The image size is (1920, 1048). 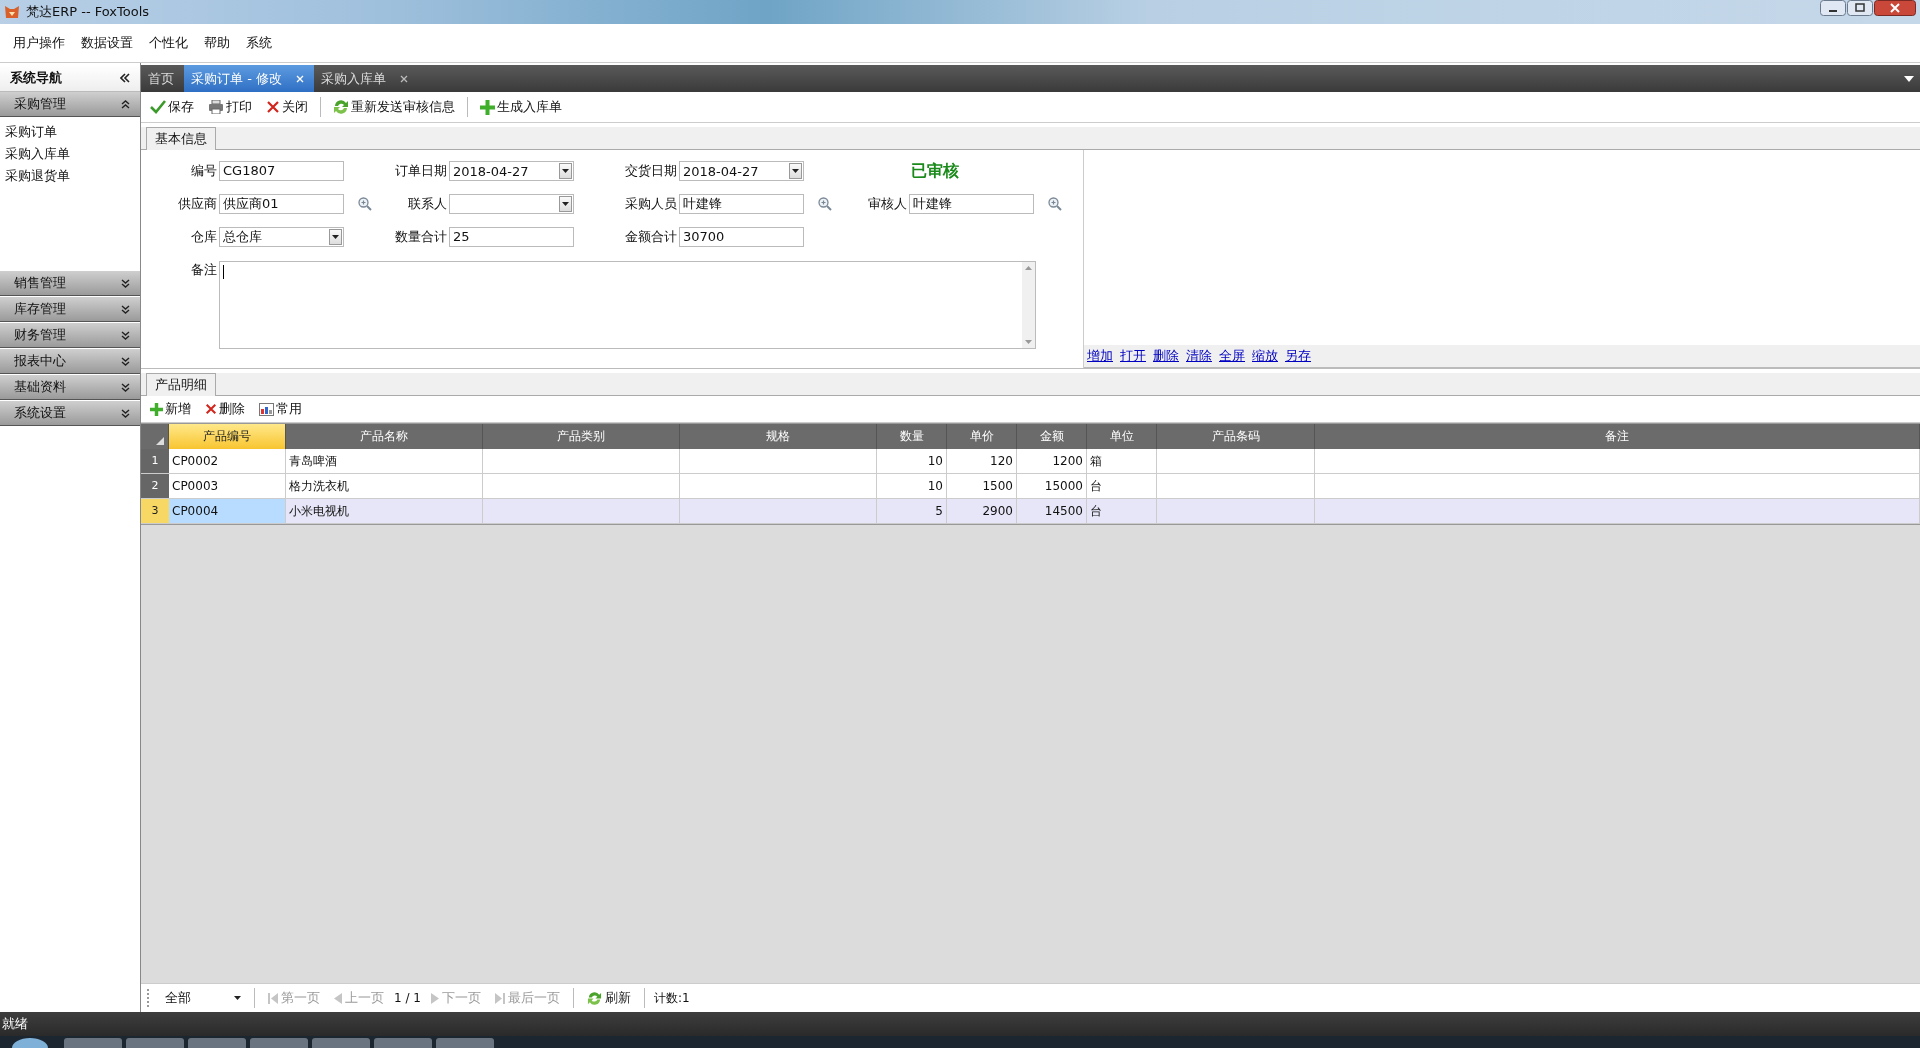 What do you see at coordinates (1166, 356) in the screenshot?
I see `link: 删除` at bounding box center [1166, 356].